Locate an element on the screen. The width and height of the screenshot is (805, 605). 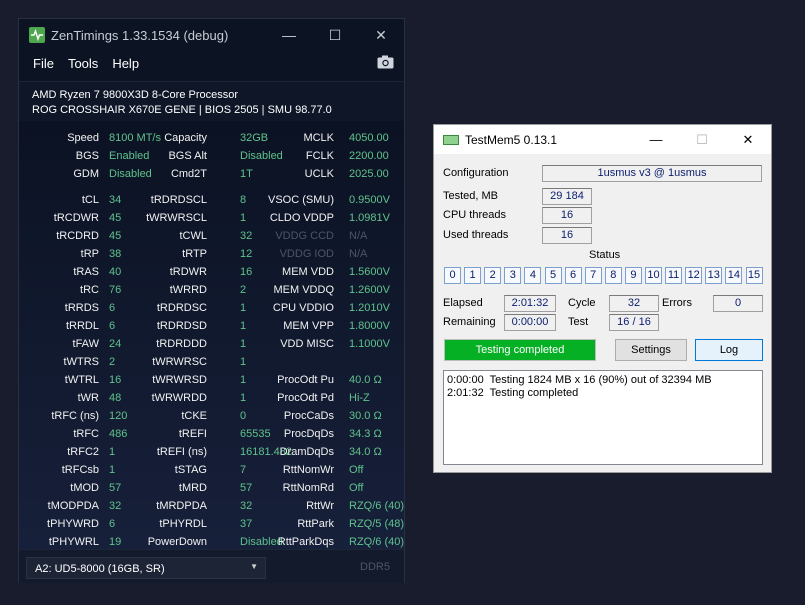
timing-label: tRDWR is located at coordinates (188, 272).